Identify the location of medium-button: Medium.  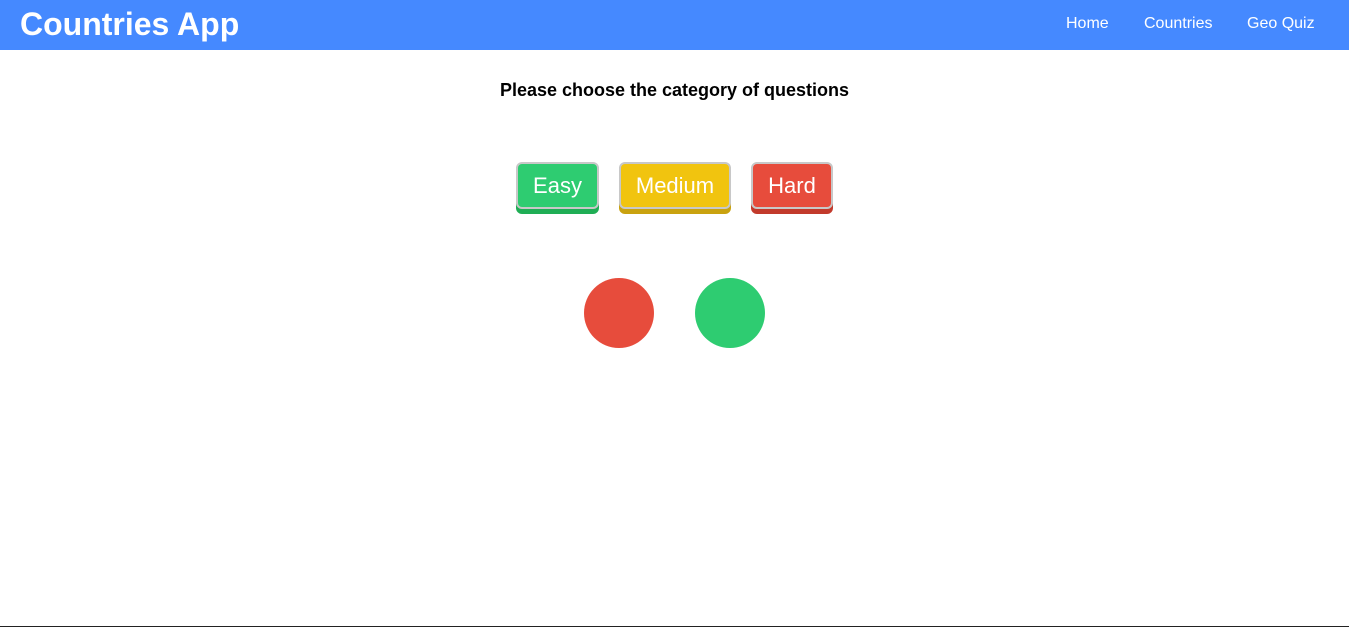
(675, 185).